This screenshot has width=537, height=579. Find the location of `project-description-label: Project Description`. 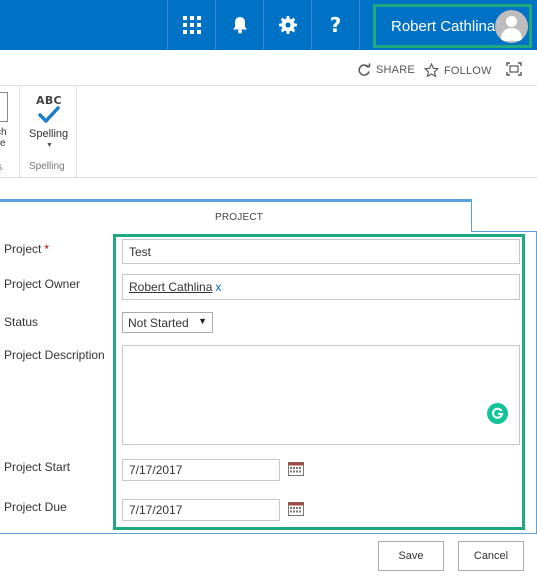

project-description-label: Project Description is located at coordinates (54, 355).